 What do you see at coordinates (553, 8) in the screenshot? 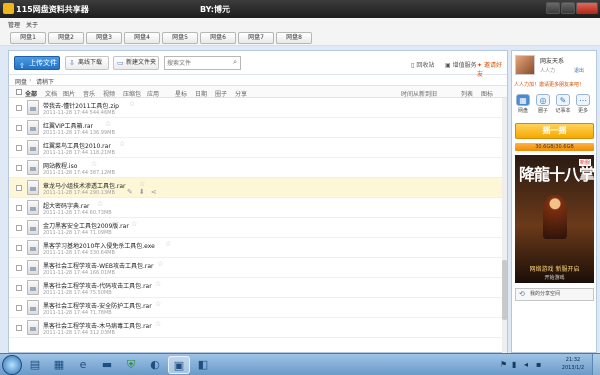
I see `minimize-button` at bounding box center [553, 8].